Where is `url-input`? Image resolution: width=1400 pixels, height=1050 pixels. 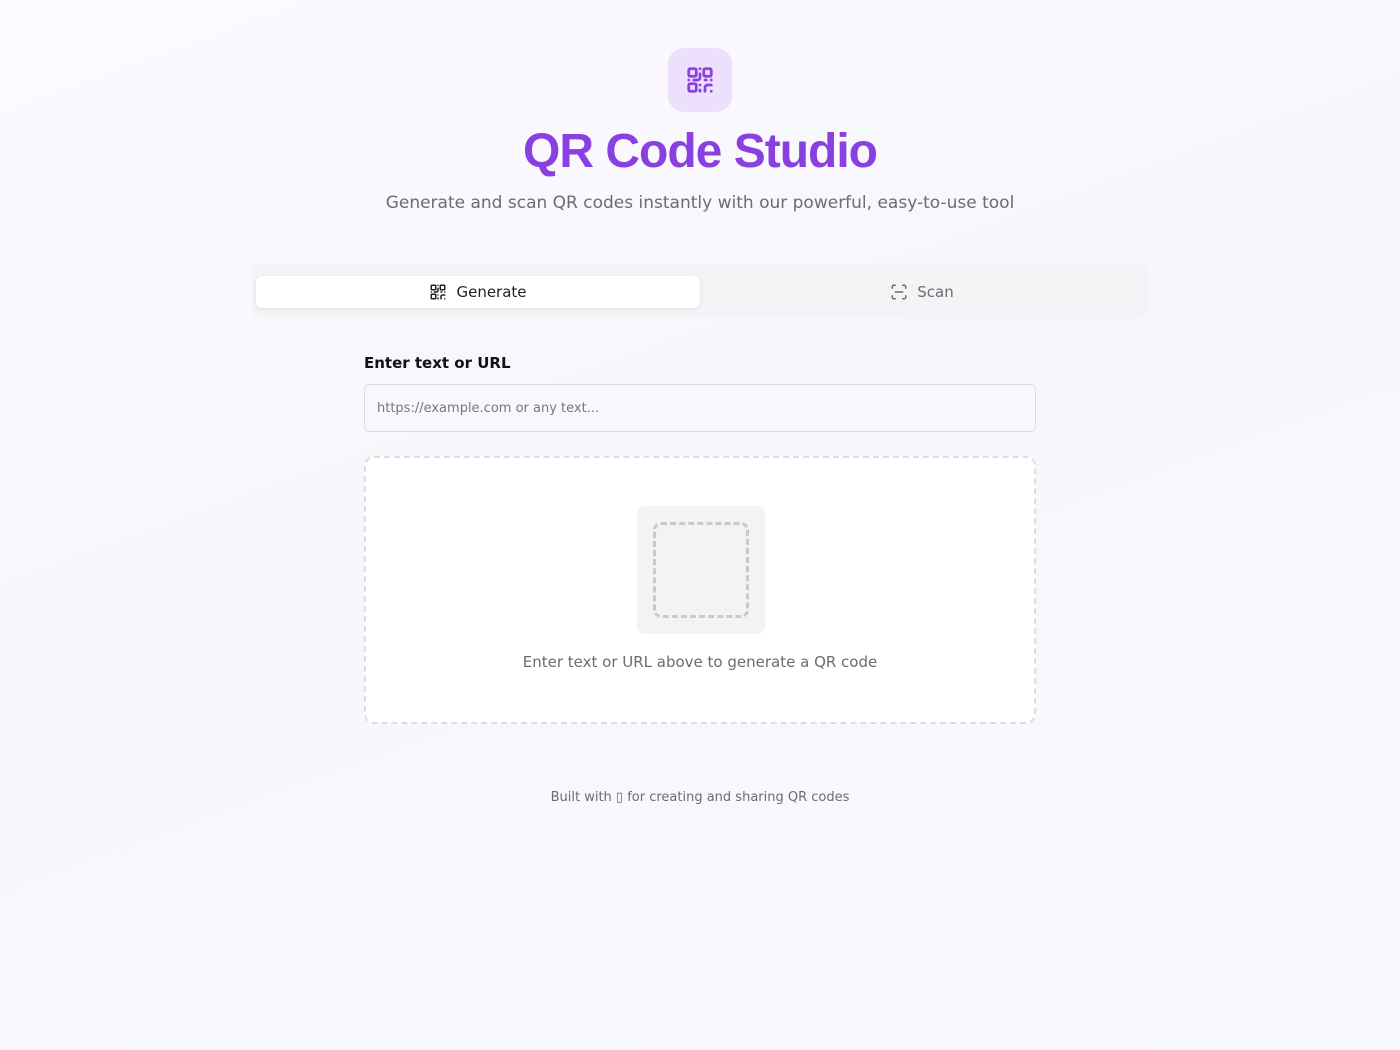 url-input is located at coordinates (700, 408).